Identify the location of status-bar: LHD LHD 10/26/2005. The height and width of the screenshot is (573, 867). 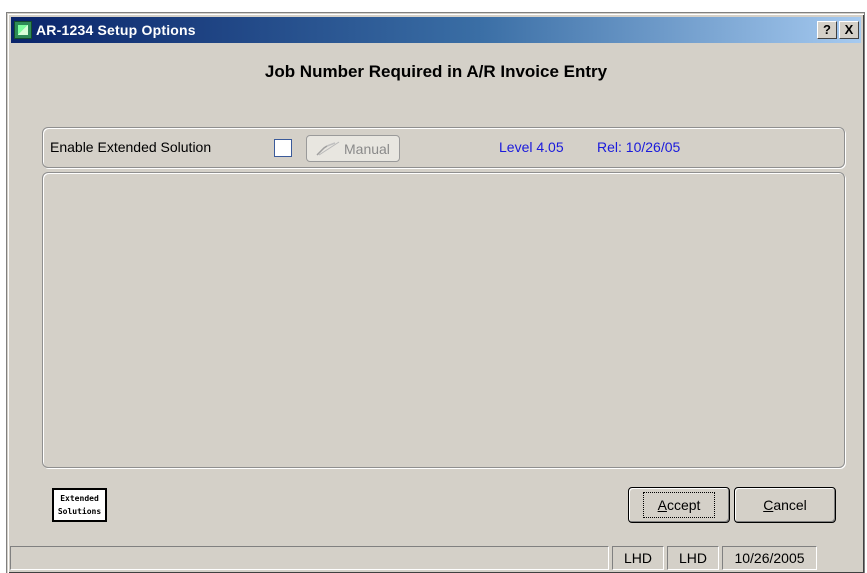
(436, 558).